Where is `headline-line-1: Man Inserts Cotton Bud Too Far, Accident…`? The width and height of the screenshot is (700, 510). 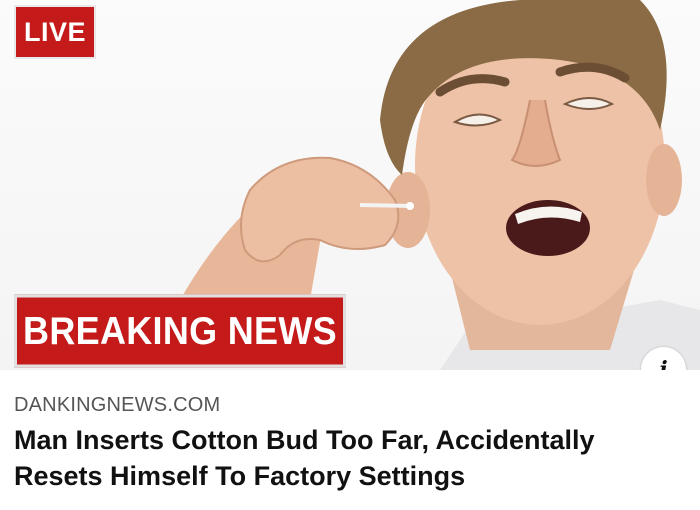
headline-line-1: Man Inserts Cotton Bud Too Far, Accident… is located at coordinates (304, 440).